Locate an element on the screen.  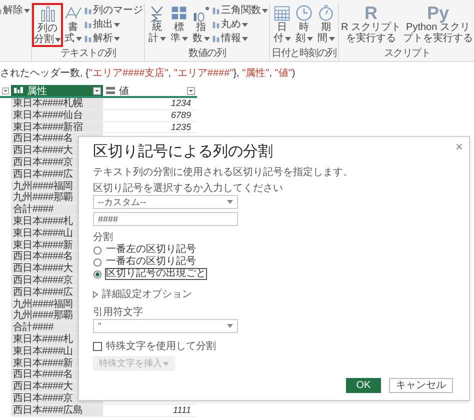
ribbon-button: Py Python スクリ プトを実行する is located at coordinates (438, 25).